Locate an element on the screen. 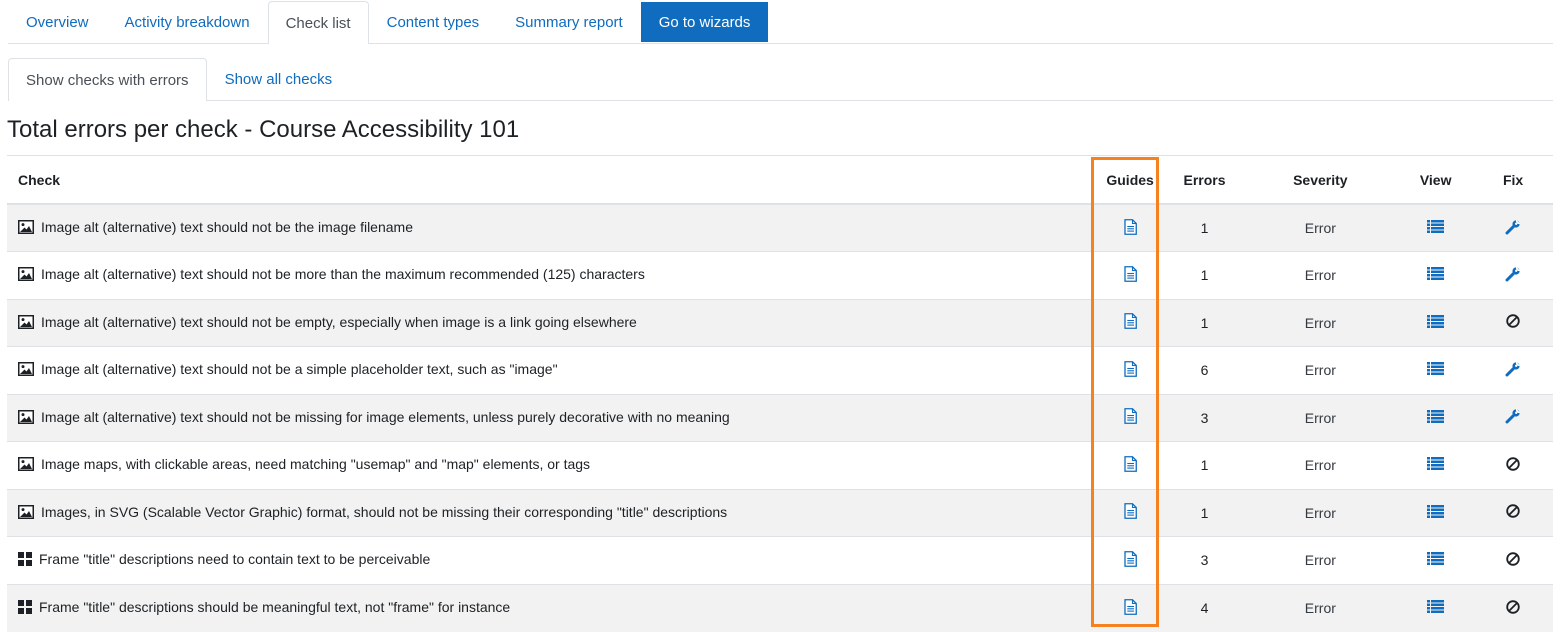 The image size is (1561, 632). header-view: View is located at coordinates (1436, 180).